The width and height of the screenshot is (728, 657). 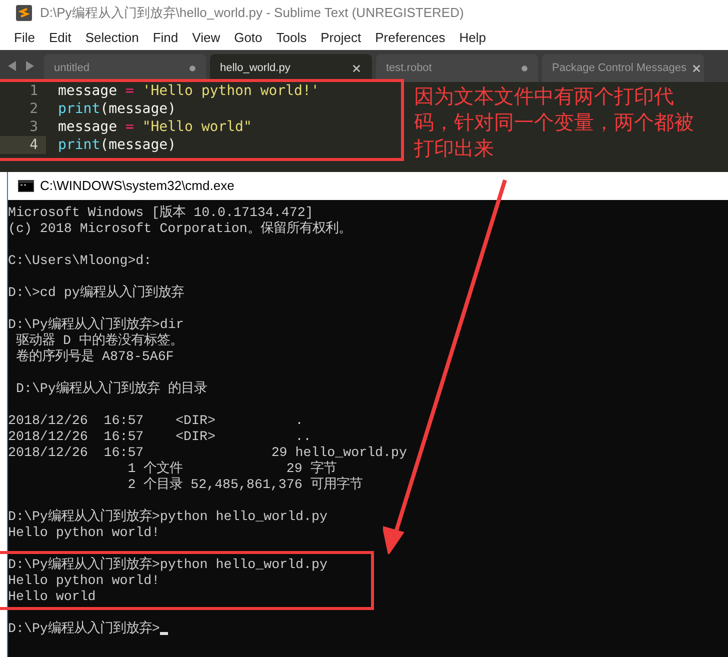 I want to click on console-icon, so click(x=26, y=186).